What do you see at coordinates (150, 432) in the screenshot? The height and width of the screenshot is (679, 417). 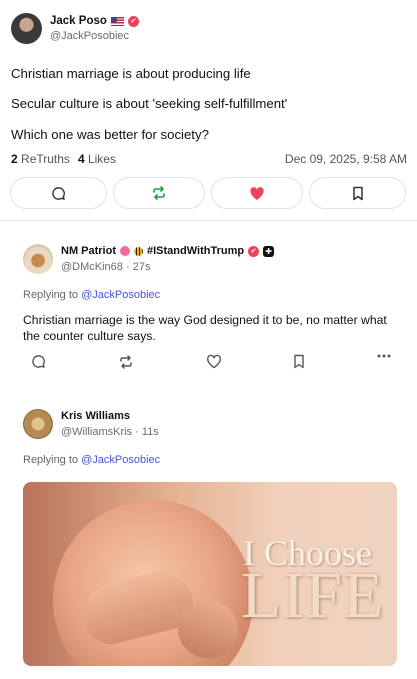 I see `reply-age: 11s` at bounding box center [150, 432].